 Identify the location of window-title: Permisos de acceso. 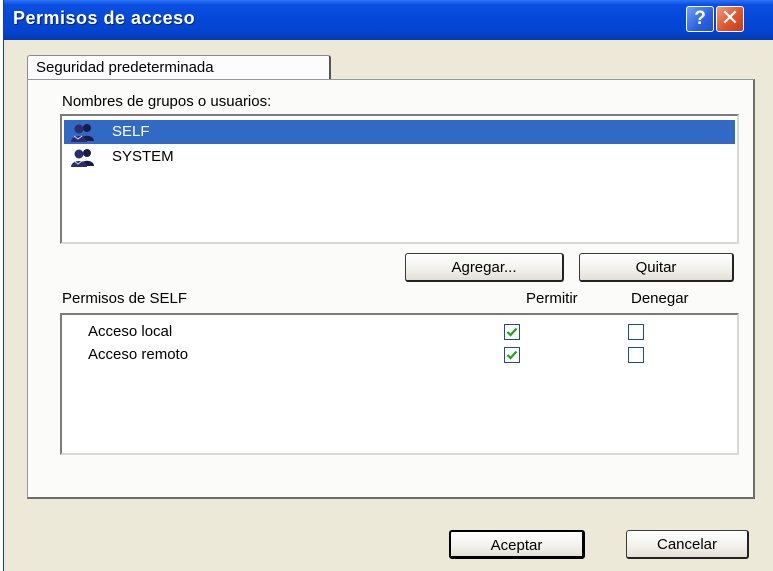
(104, 18).